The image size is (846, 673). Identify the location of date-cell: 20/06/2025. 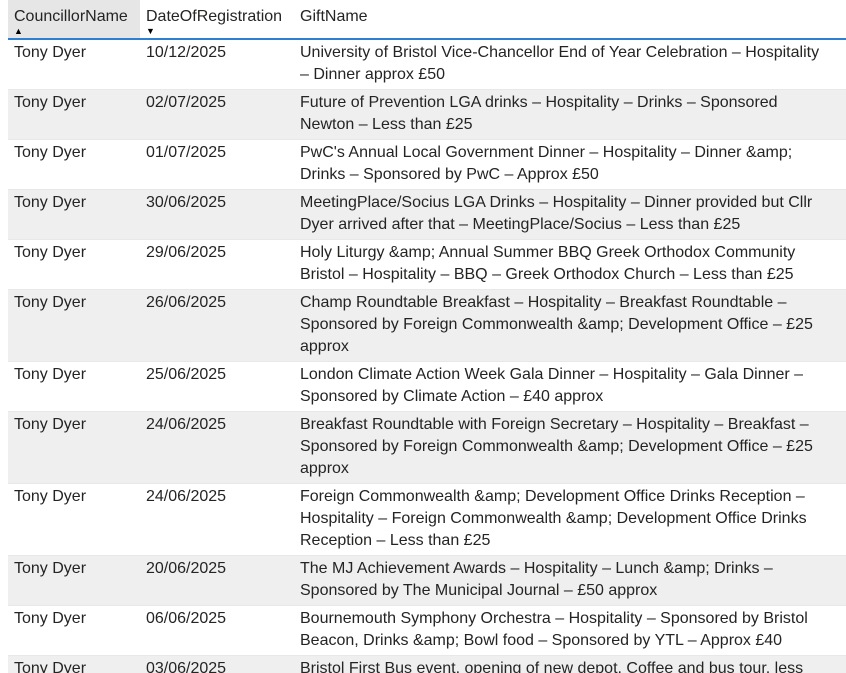
(186, 568).